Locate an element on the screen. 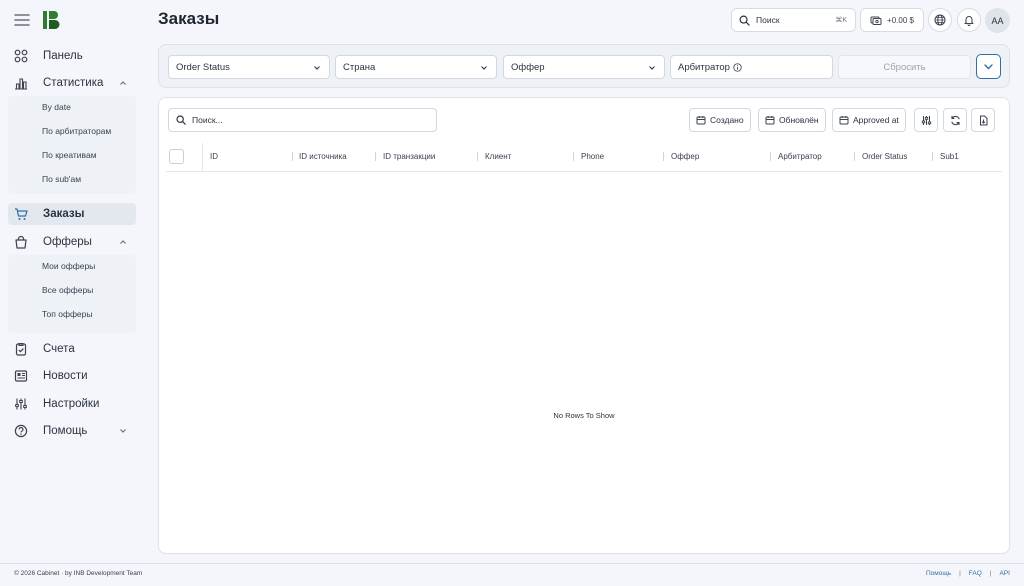 The height and width of the screenshot is (586, 1024). column-client: Клиент is located at coordinates (498, 156).